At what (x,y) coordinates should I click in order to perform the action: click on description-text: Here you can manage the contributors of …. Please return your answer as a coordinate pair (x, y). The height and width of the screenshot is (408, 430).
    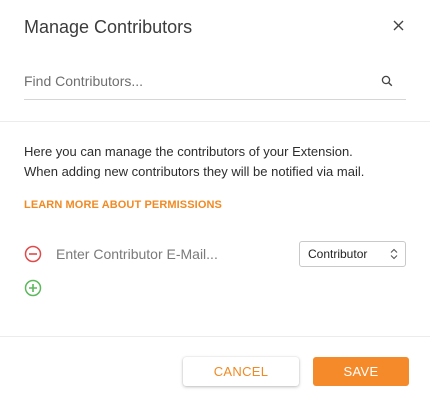
    Looking at the image, I should click on (219, 162).